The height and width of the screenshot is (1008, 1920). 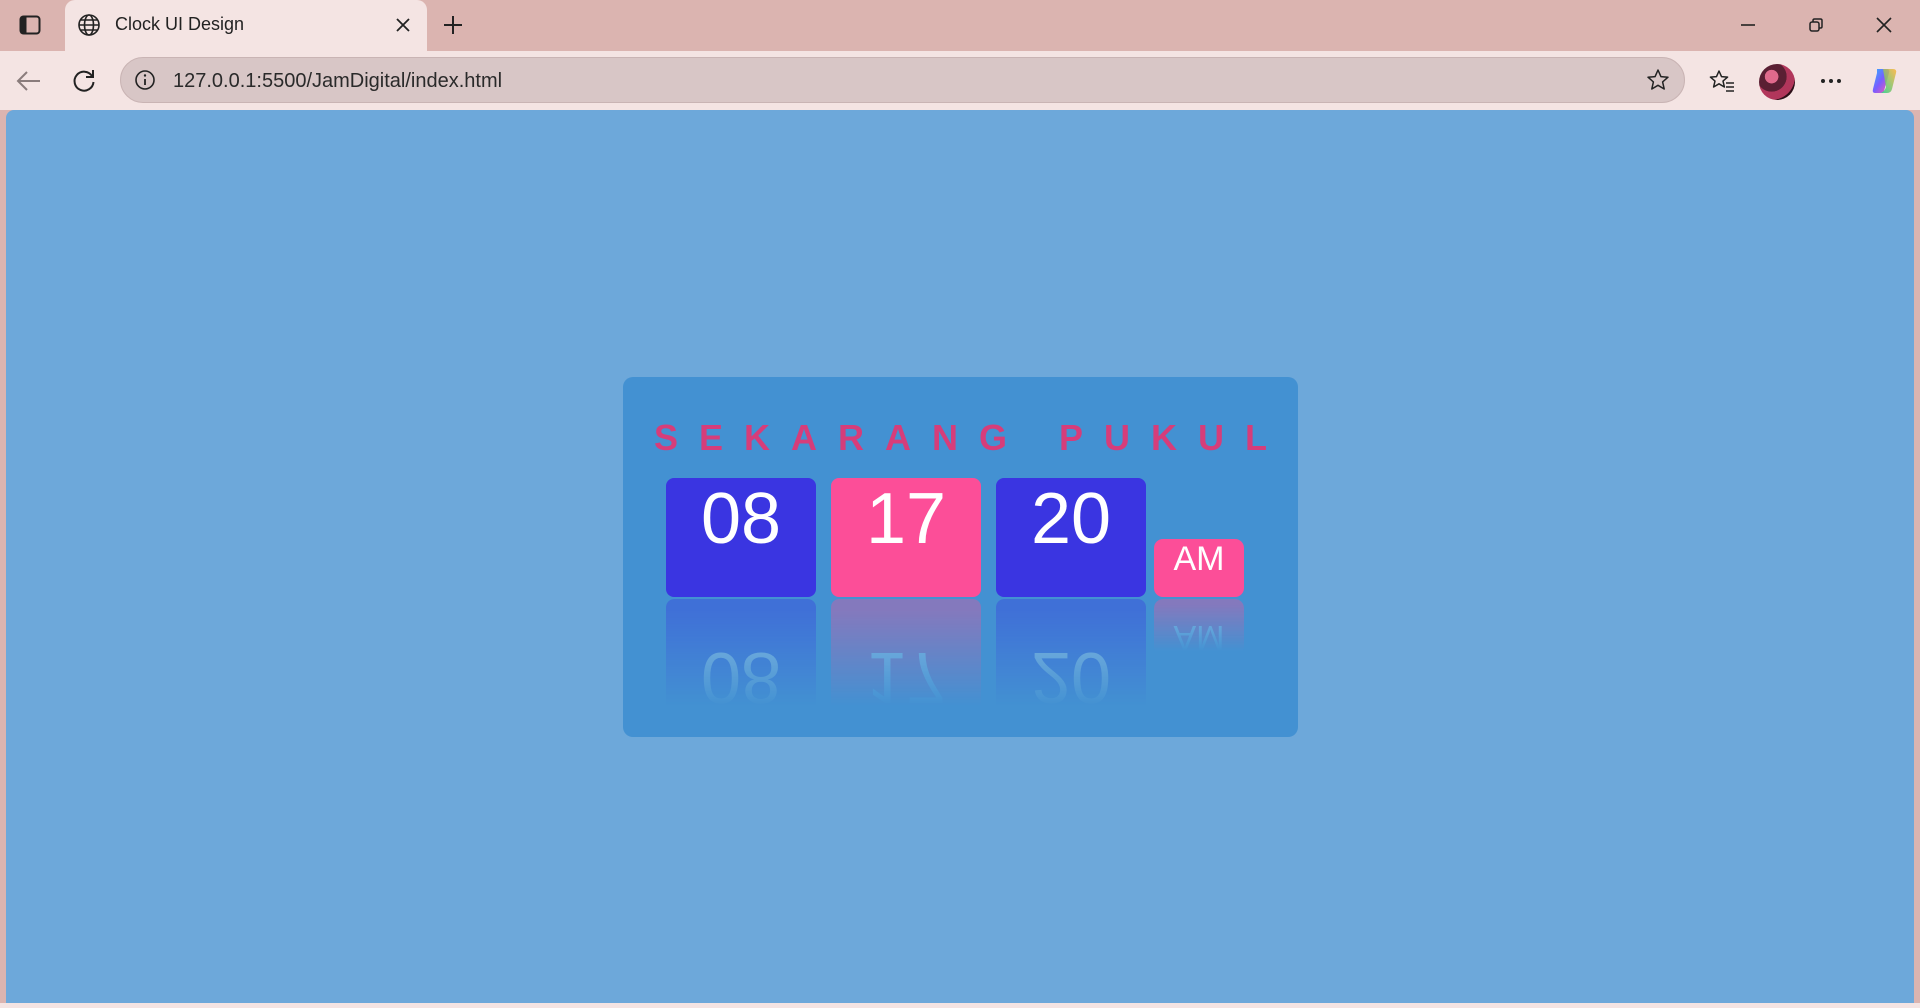 What do you see at coordinates (89, 25) in the screenshot?
I see `globe-icon` at bounding box center [89, 25].